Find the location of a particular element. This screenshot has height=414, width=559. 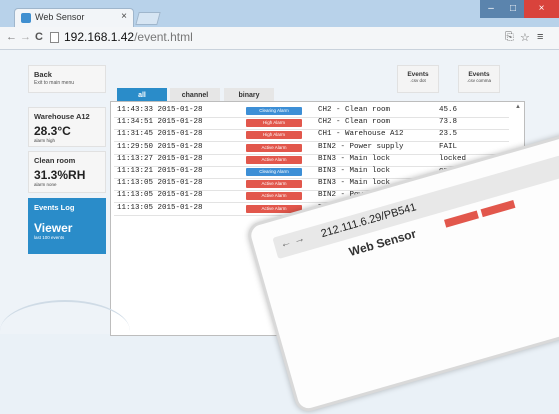

maximize-button: □ is located at coordinates (513, 9).